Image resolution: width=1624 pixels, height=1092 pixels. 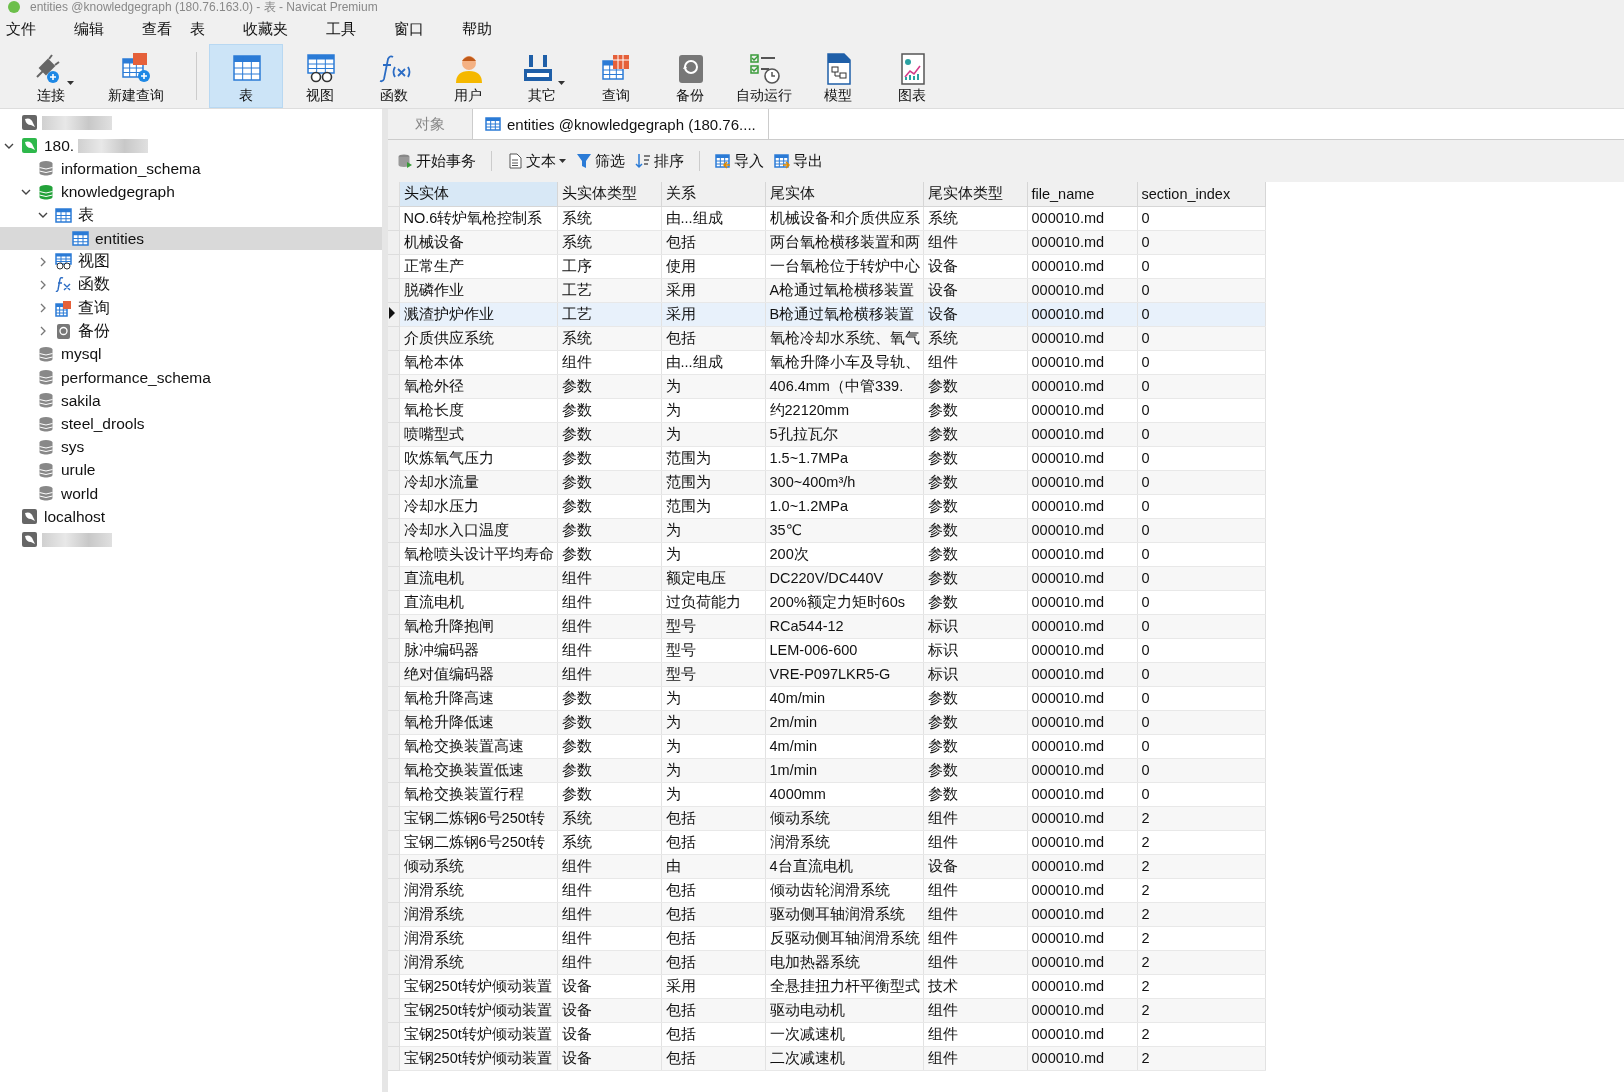 I want to click on column-header: 尾实体类型, so click(x=975, y=194).